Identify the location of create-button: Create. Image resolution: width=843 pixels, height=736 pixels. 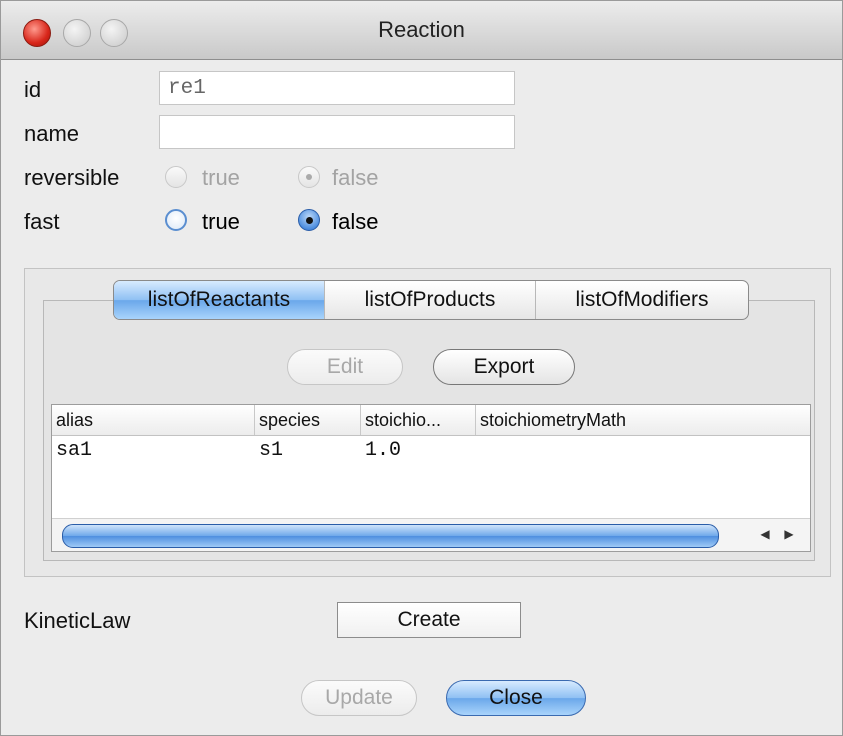
(429, 620).